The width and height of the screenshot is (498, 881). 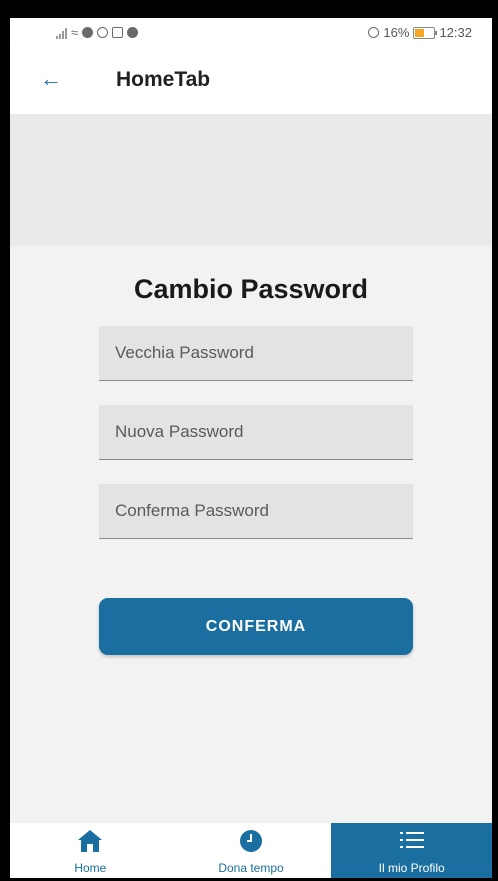 I want to click on alarm-icon, so click(x=374, y=32).